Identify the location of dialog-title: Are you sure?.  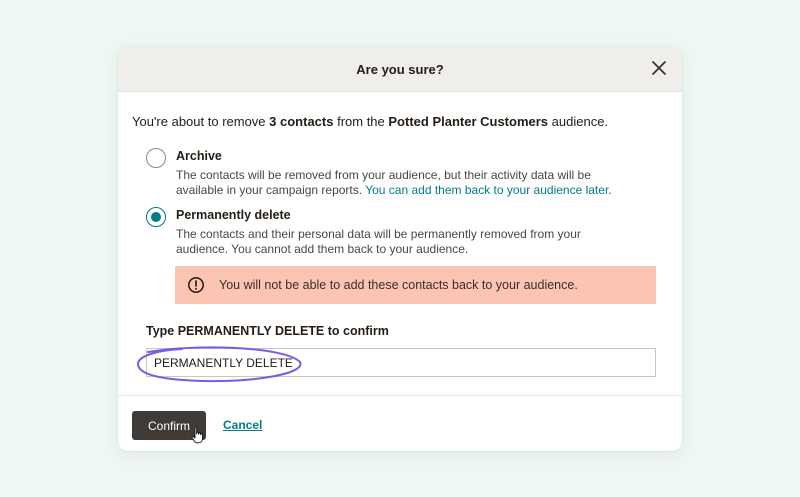
(400, 69).